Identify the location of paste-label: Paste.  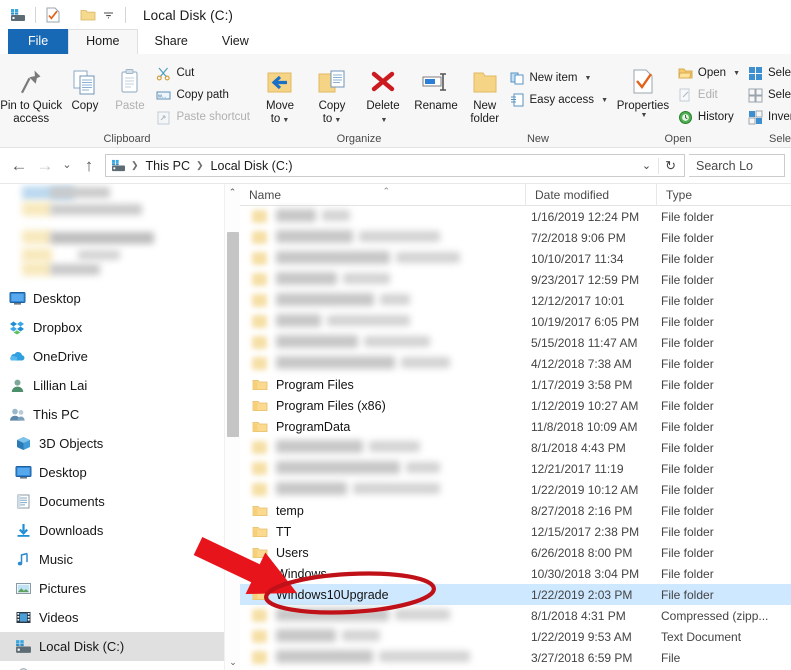
(130, 106).